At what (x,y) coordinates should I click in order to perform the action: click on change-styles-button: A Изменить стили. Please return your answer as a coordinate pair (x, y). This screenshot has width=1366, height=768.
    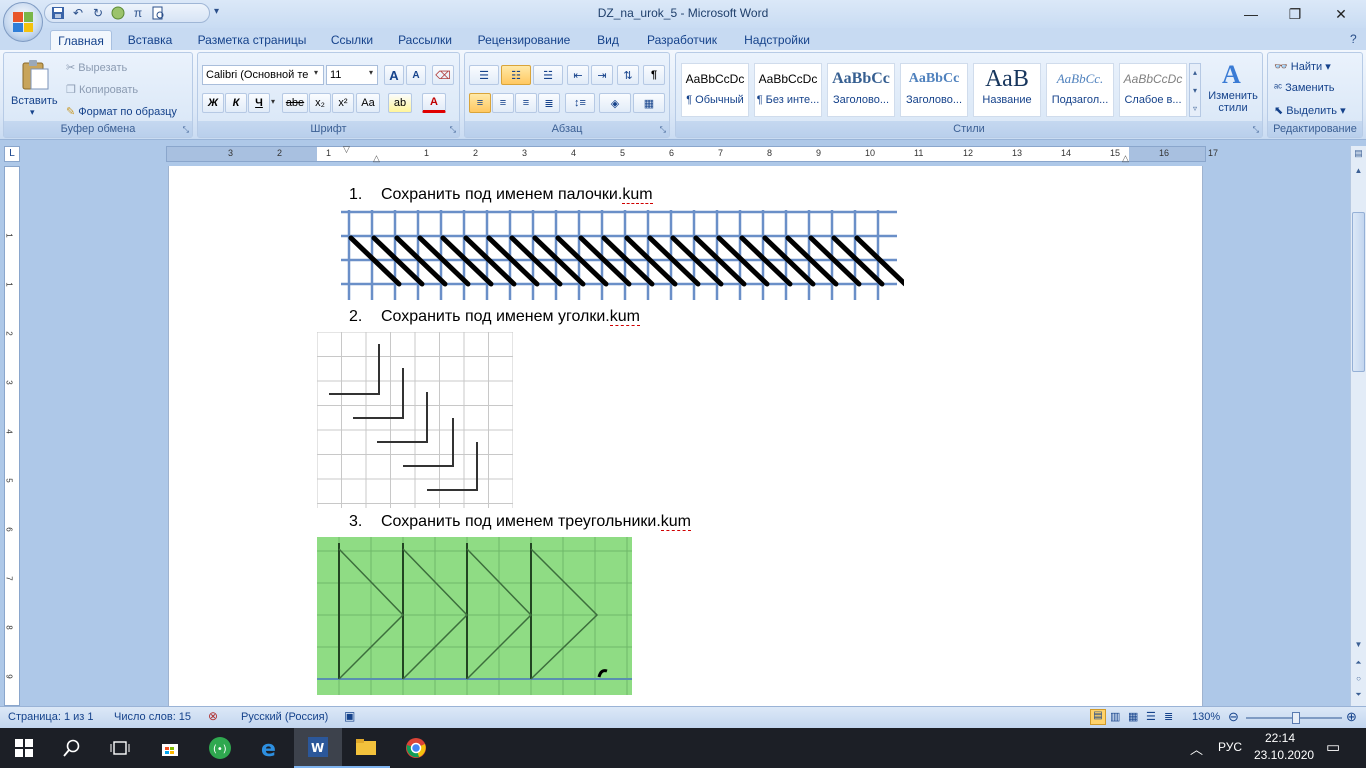
    Looking at the image, I should click on (1233, 90).